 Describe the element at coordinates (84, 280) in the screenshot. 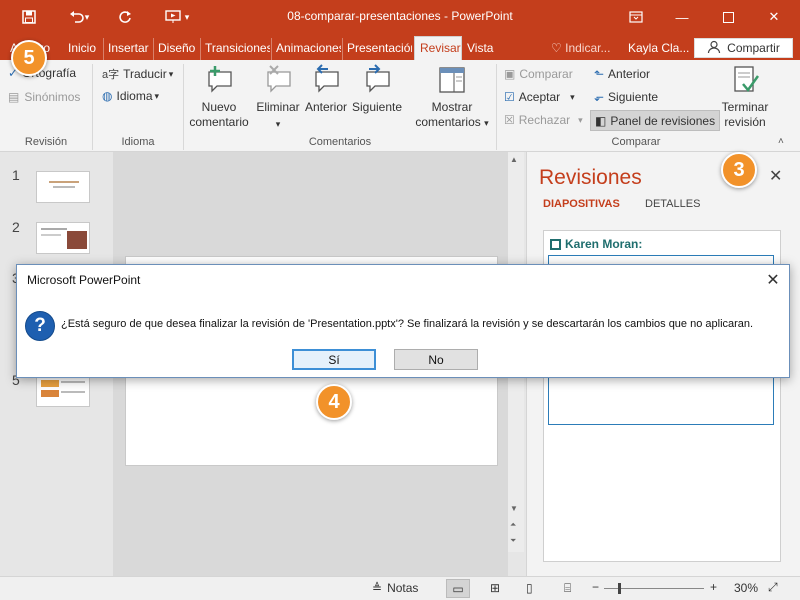

I see `dialog-title: Microsoft PowerPoint` at that location.